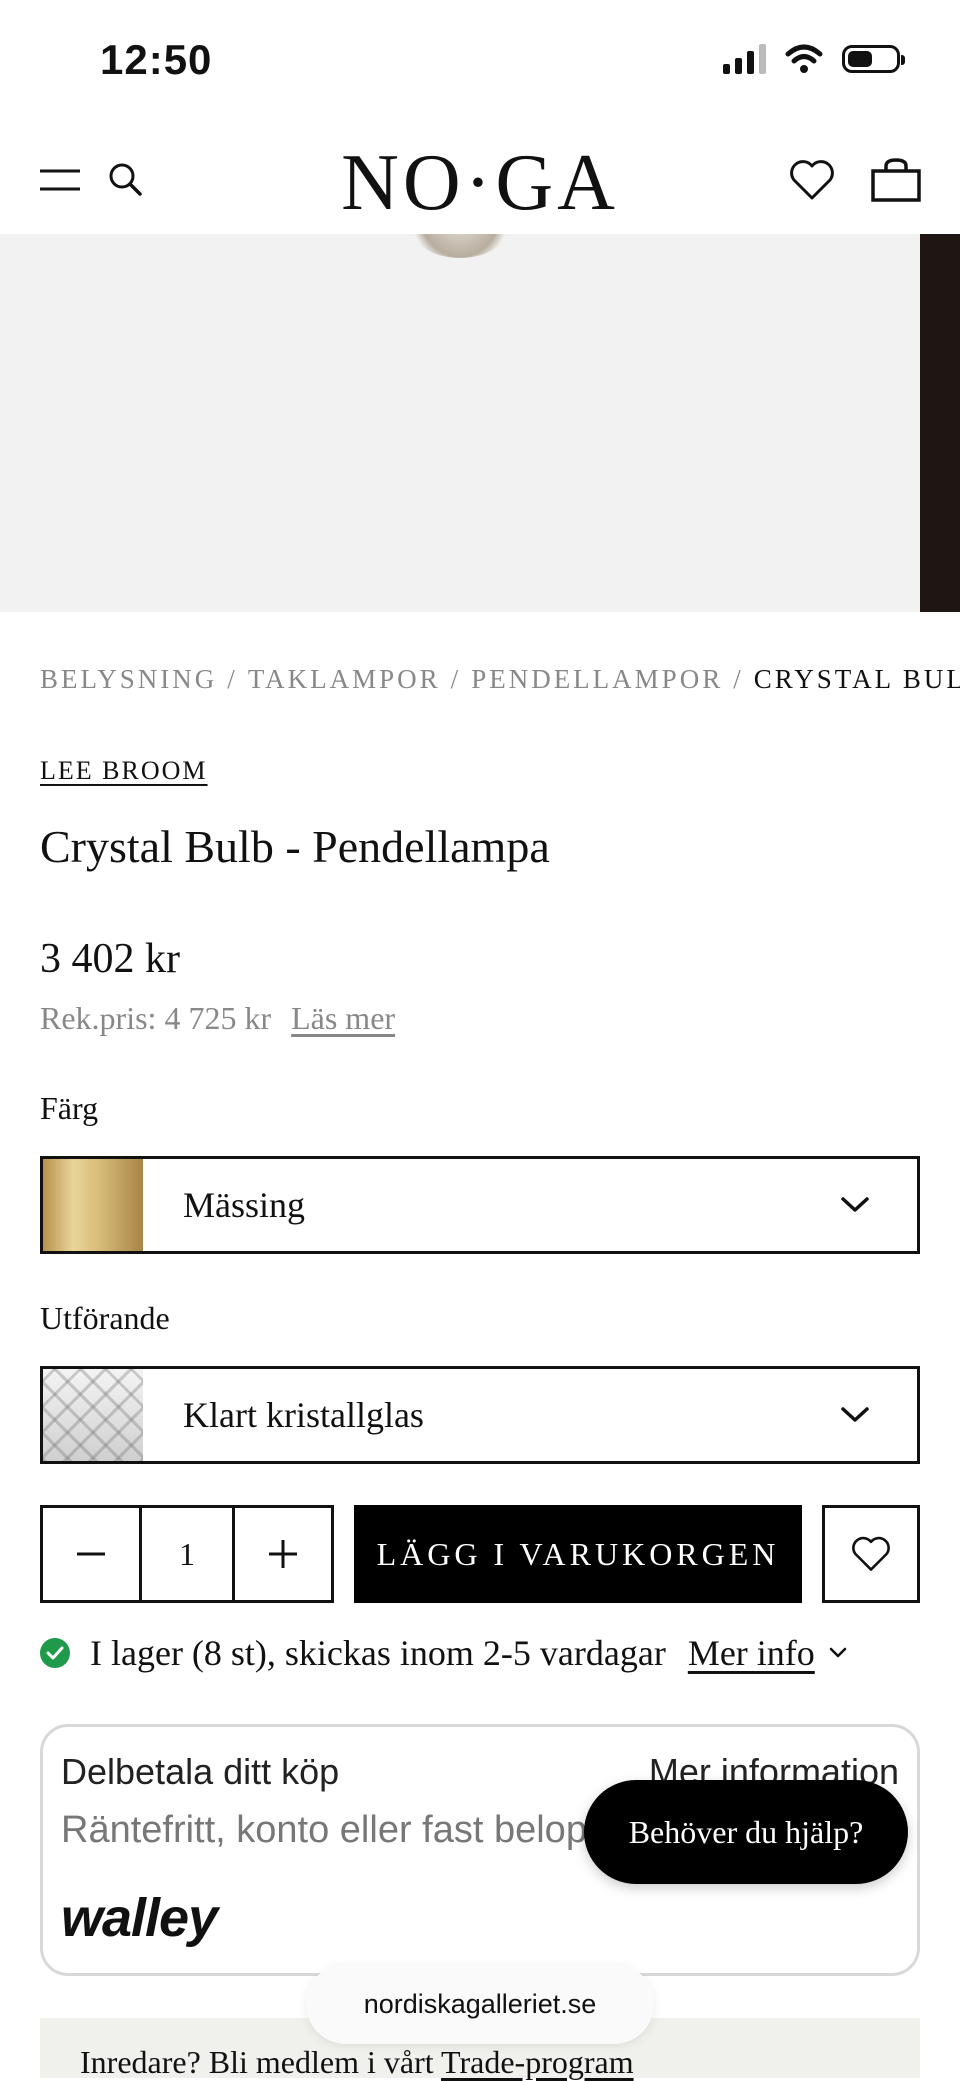 Image resolution: width=960 pixels, height=2081 pixels. I want to click on finish-swatch, so click(93, 1415).